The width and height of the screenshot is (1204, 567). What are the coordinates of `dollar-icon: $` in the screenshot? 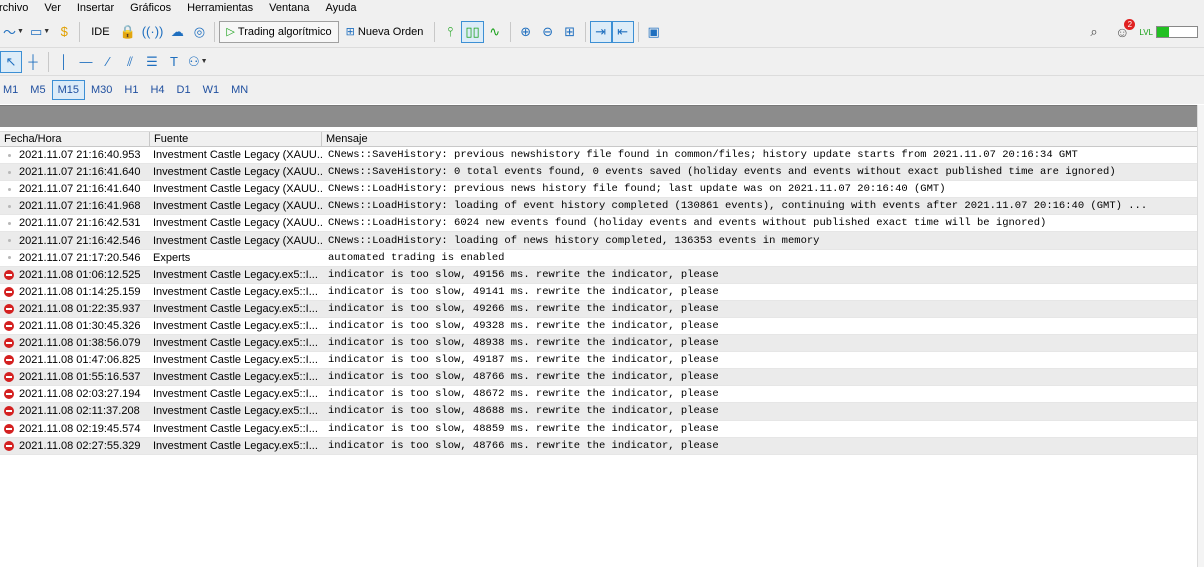 It's located at (64, 32).